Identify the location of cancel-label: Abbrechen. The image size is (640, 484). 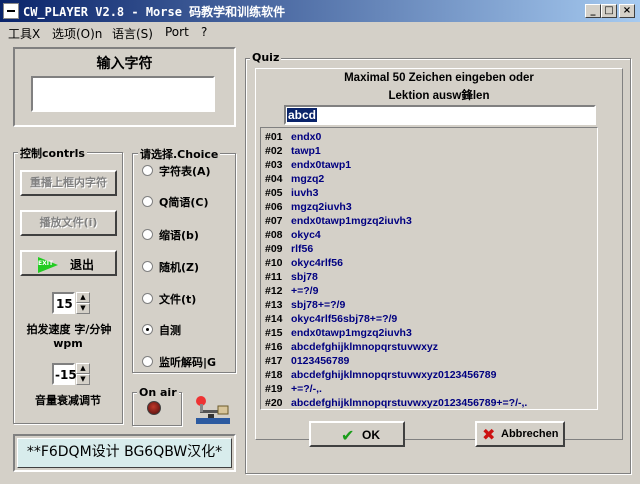
(530, 434).